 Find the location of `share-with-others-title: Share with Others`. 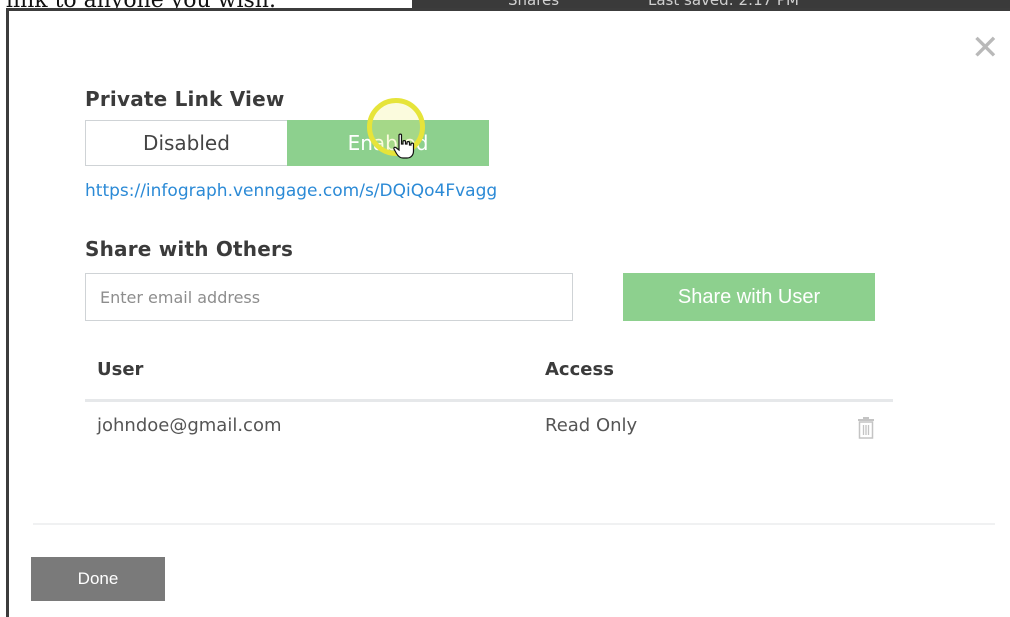

share-with-others-title: Share with Others is located at coordinates (189, 249).